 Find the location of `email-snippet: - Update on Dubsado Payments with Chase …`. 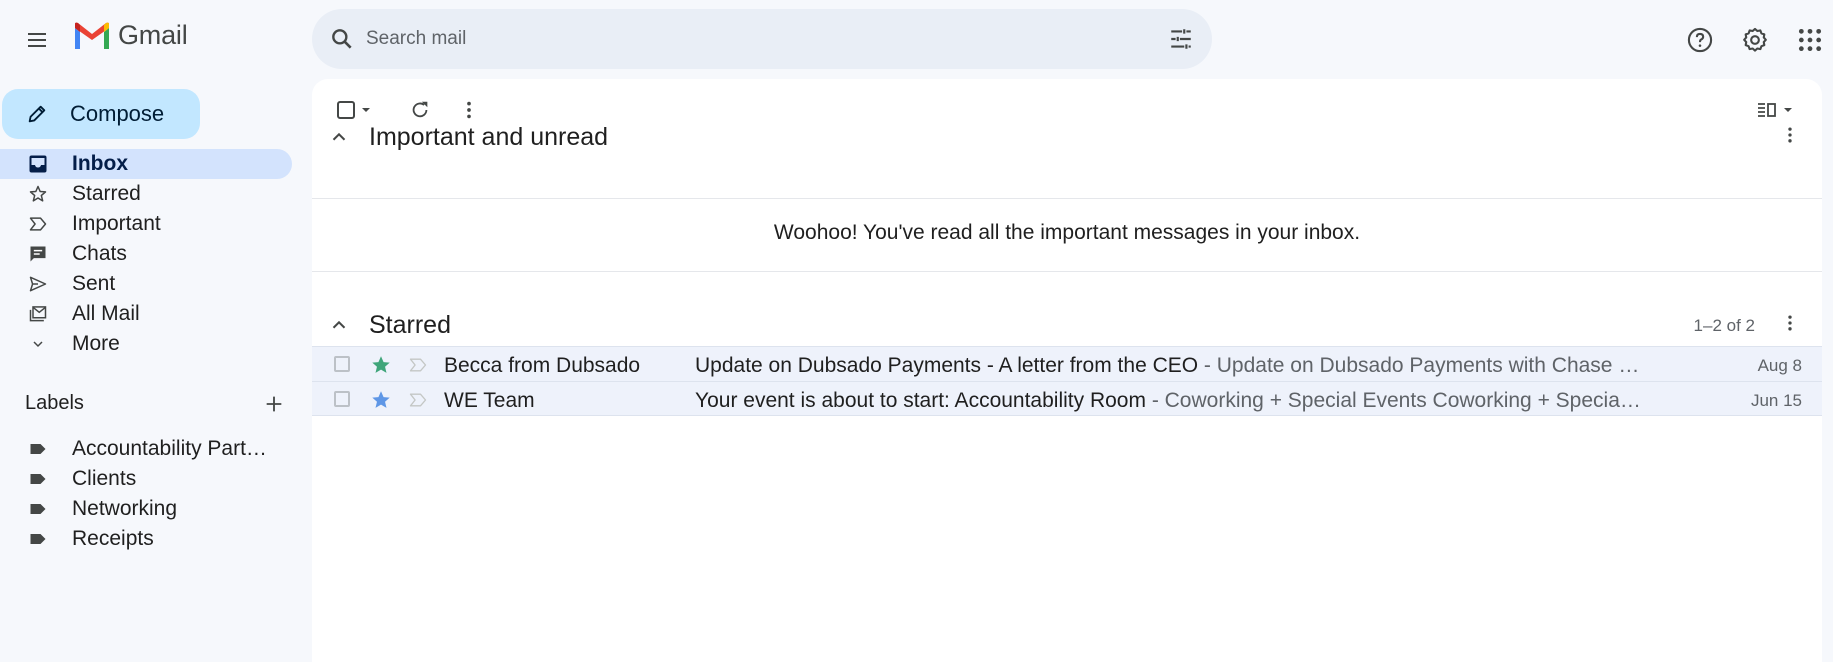

email-snippet: - Update on Dubsado Payments with Chase … is located at coordinates (1419, 365).